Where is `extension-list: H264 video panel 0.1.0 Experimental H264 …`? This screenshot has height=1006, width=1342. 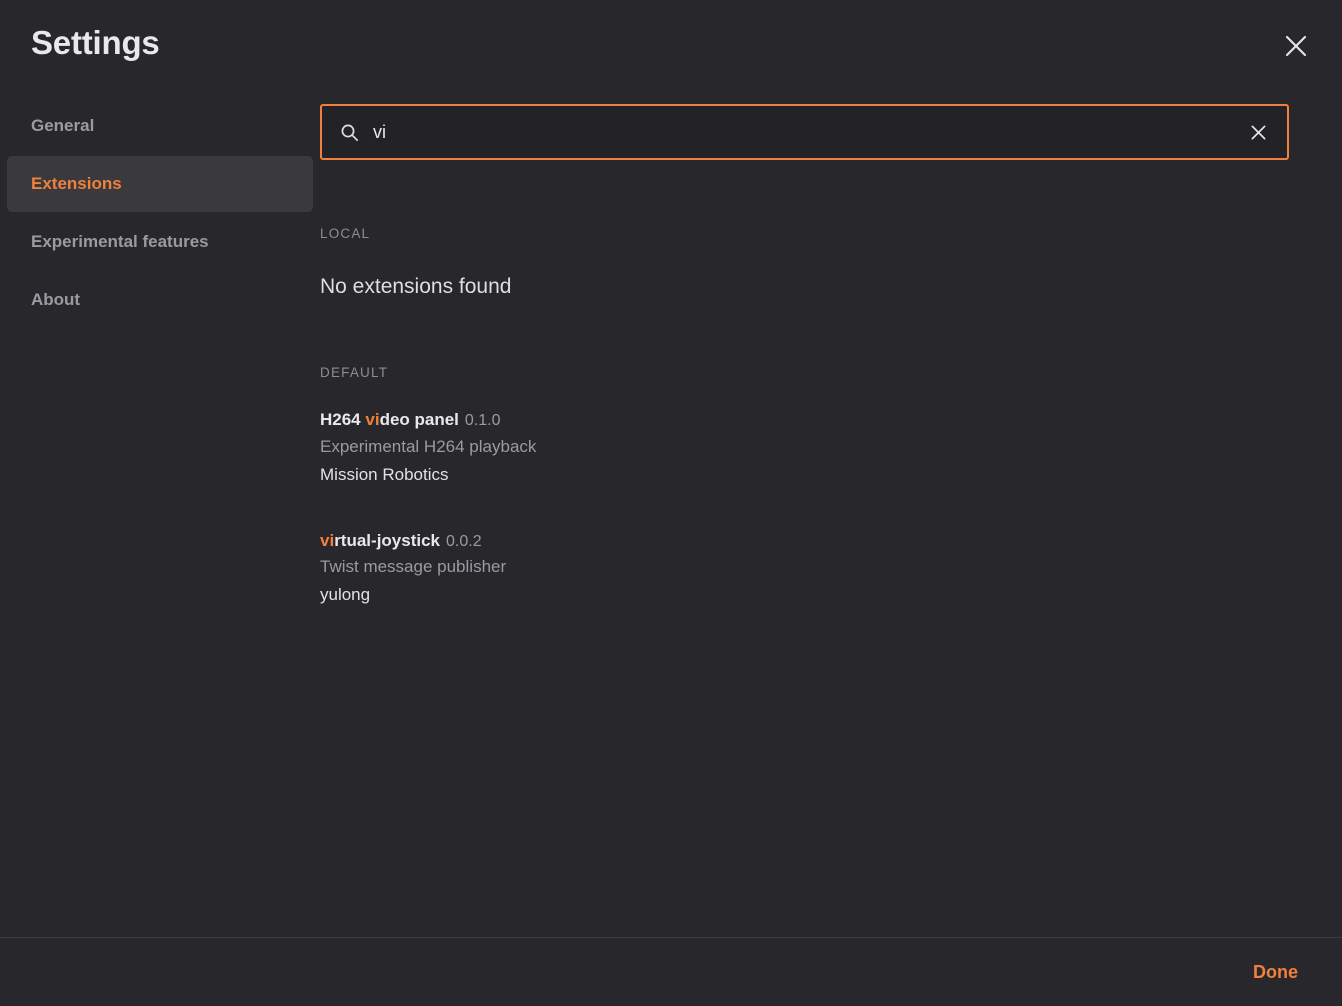
extension-list: H264 video panel 0.1.0 Experimental H264 … is located at coordinates (804, 508).